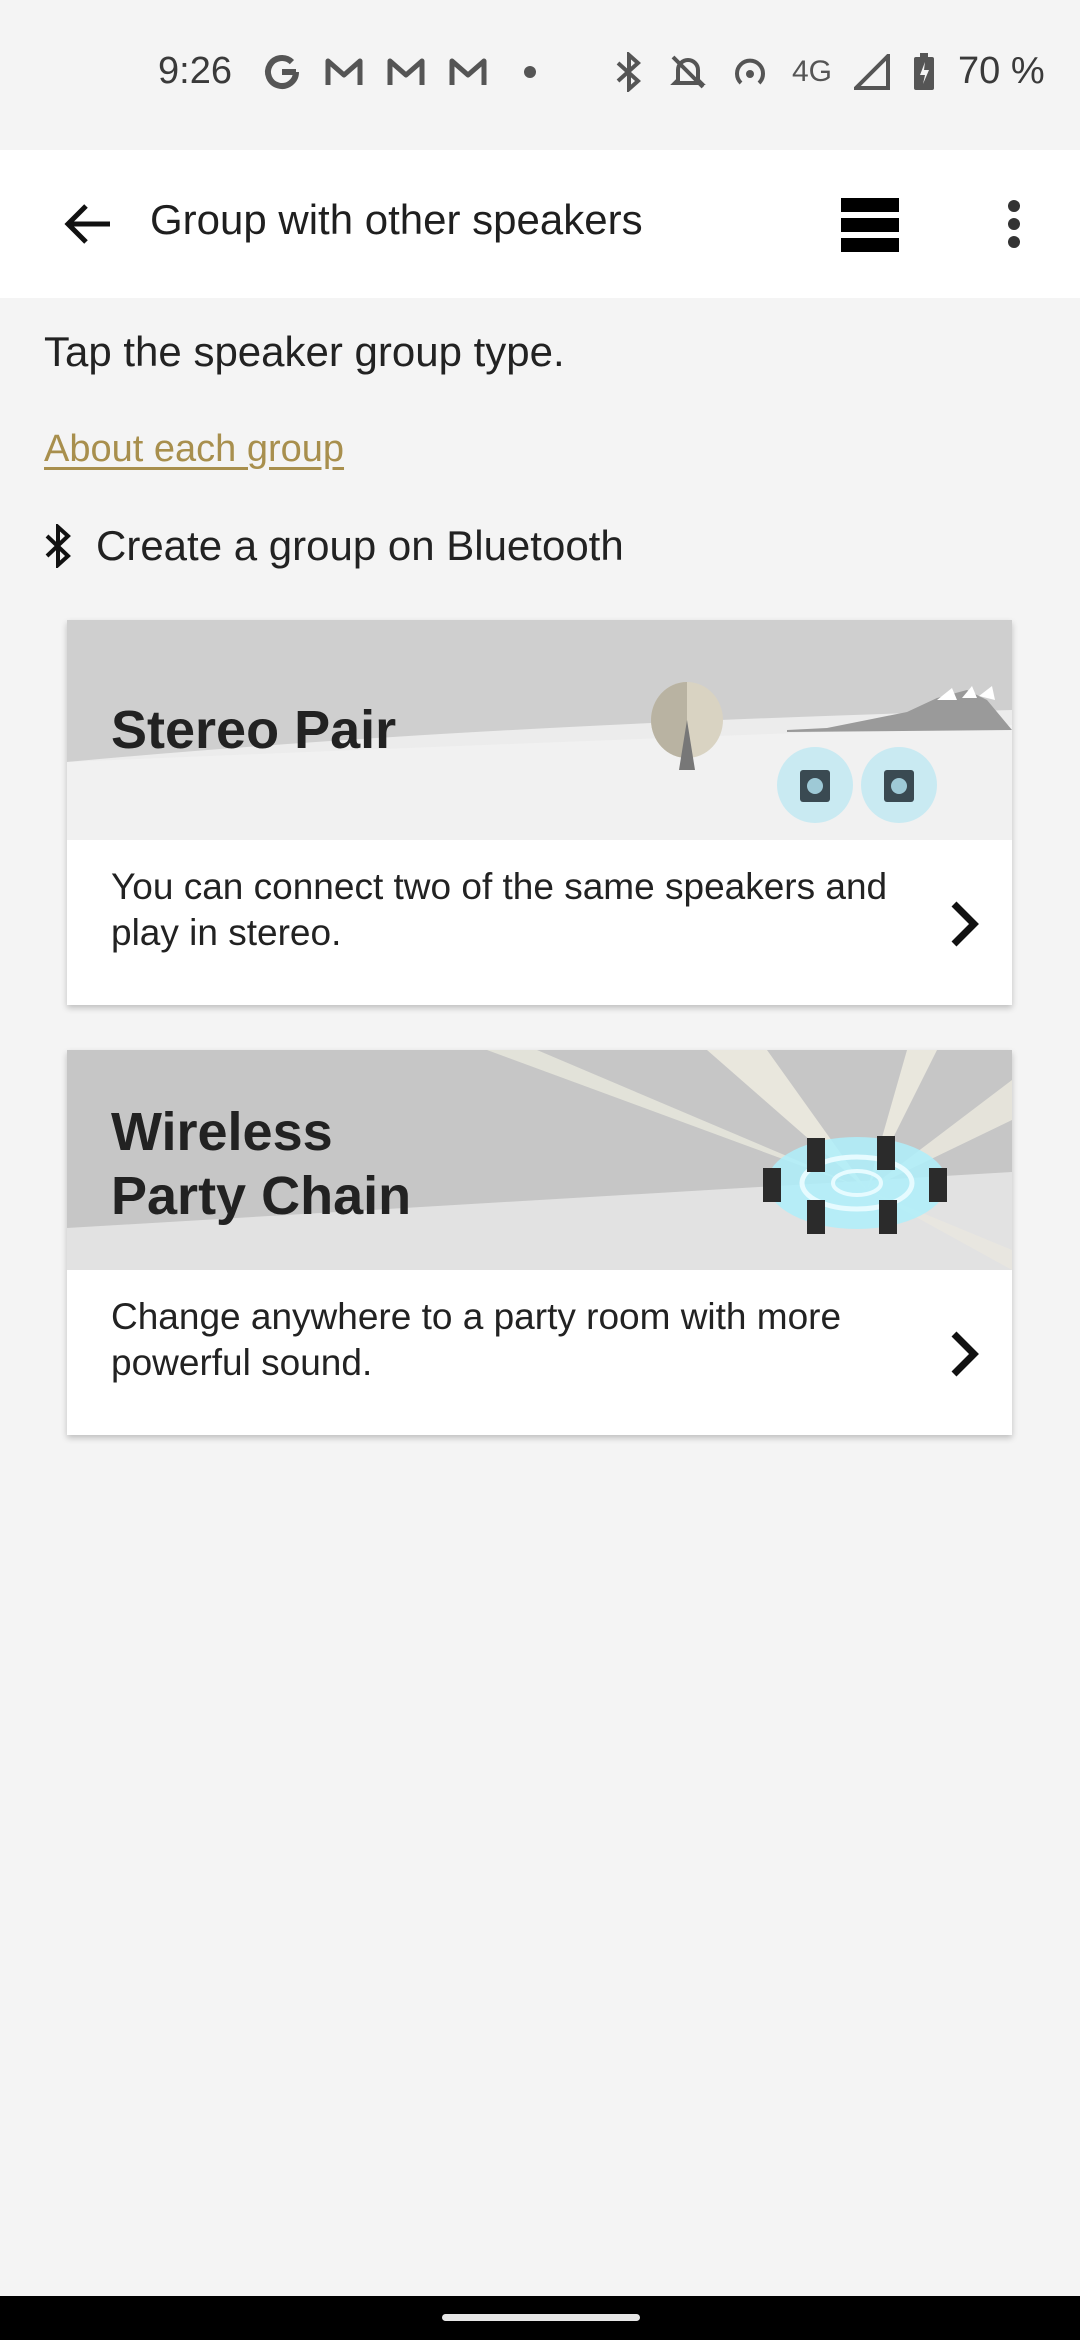 The width and height of the screenshot is (1080, 2340). I want to click on google-icon, so click(282, 72).